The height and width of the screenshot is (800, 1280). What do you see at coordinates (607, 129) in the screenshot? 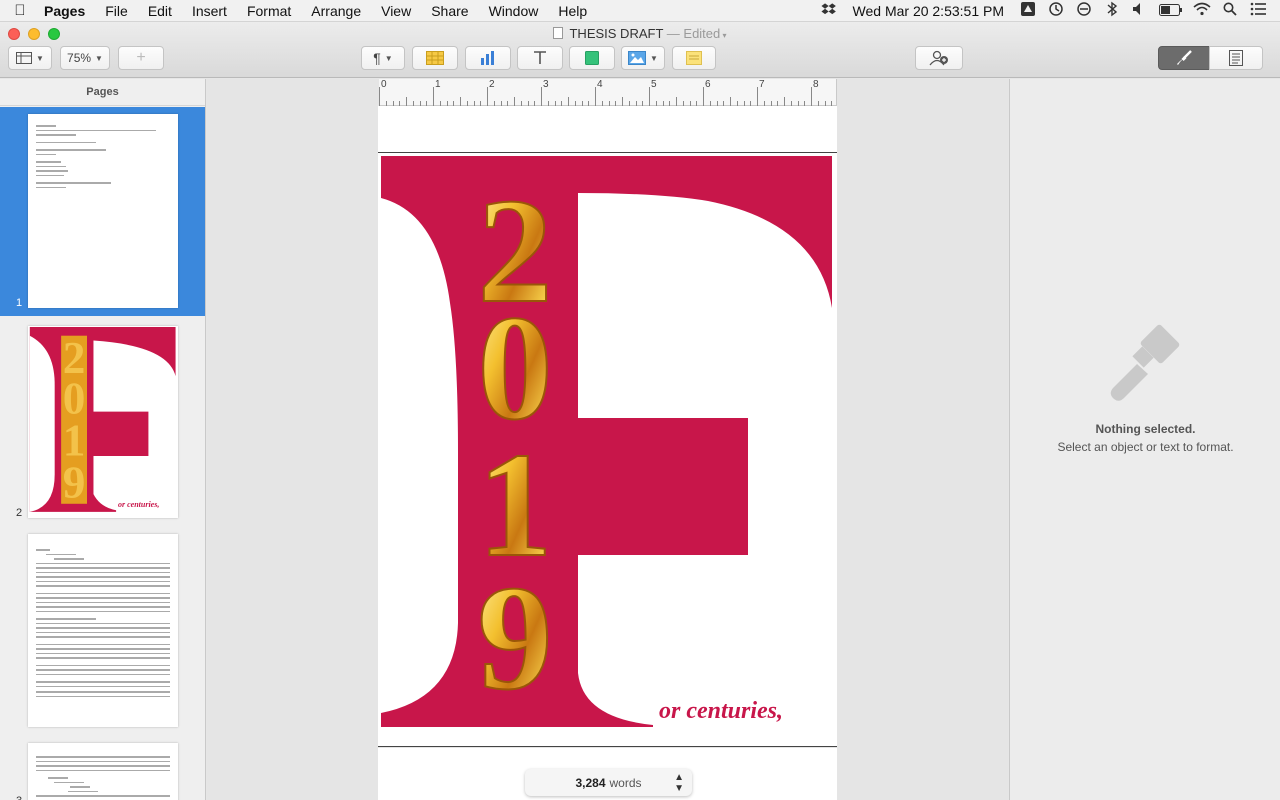
I see `previous-page-bottom` at bounding box center [607, 129].